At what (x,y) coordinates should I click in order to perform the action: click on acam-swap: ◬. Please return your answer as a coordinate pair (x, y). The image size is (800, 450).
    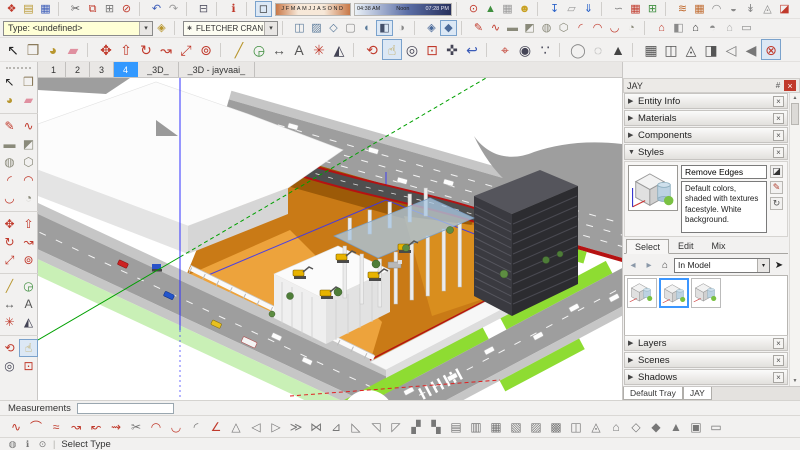
    Looking at the image, I should click on (691, 49).